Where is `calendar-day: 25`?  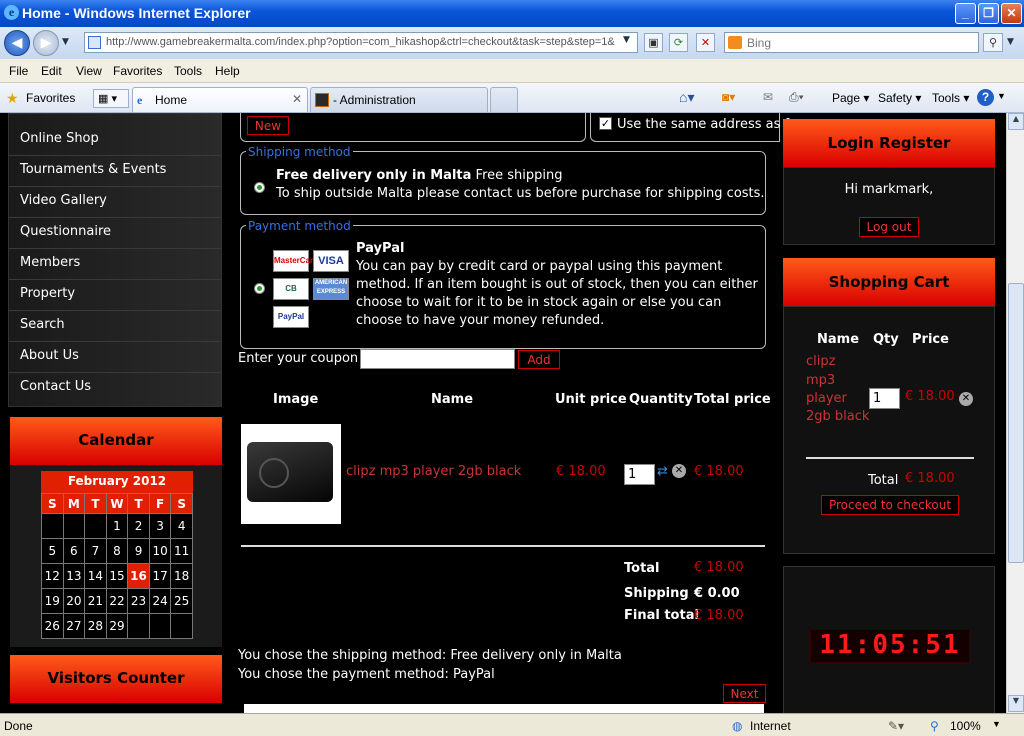 calendar-day: 25 is located at coordinates (181, 601).